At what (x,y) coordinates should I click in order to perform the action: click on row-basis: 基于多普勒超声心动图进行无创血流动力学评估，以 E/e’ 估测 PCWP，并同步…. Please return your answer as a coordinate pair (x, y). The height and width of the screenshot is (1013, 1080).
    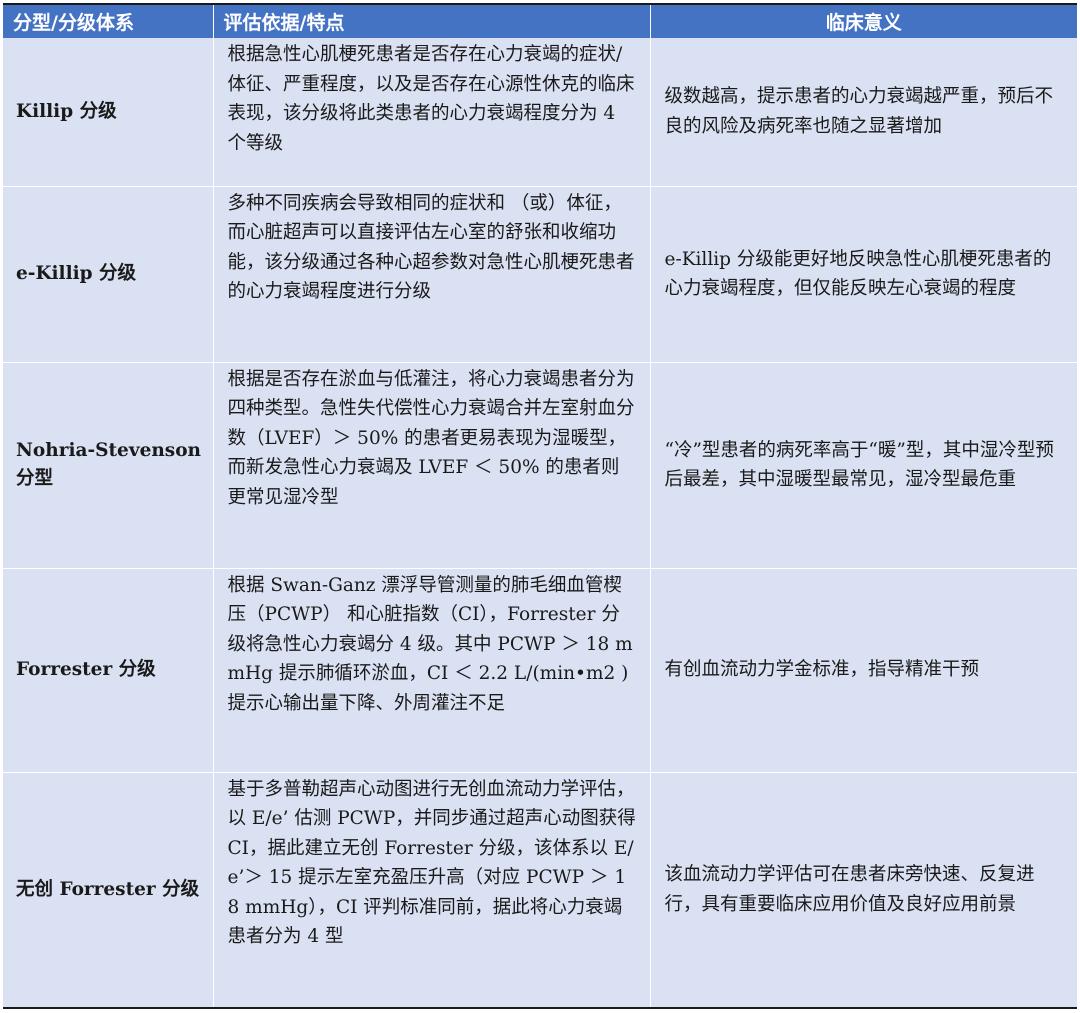
    Looking at the image, I should click on (432, 890).